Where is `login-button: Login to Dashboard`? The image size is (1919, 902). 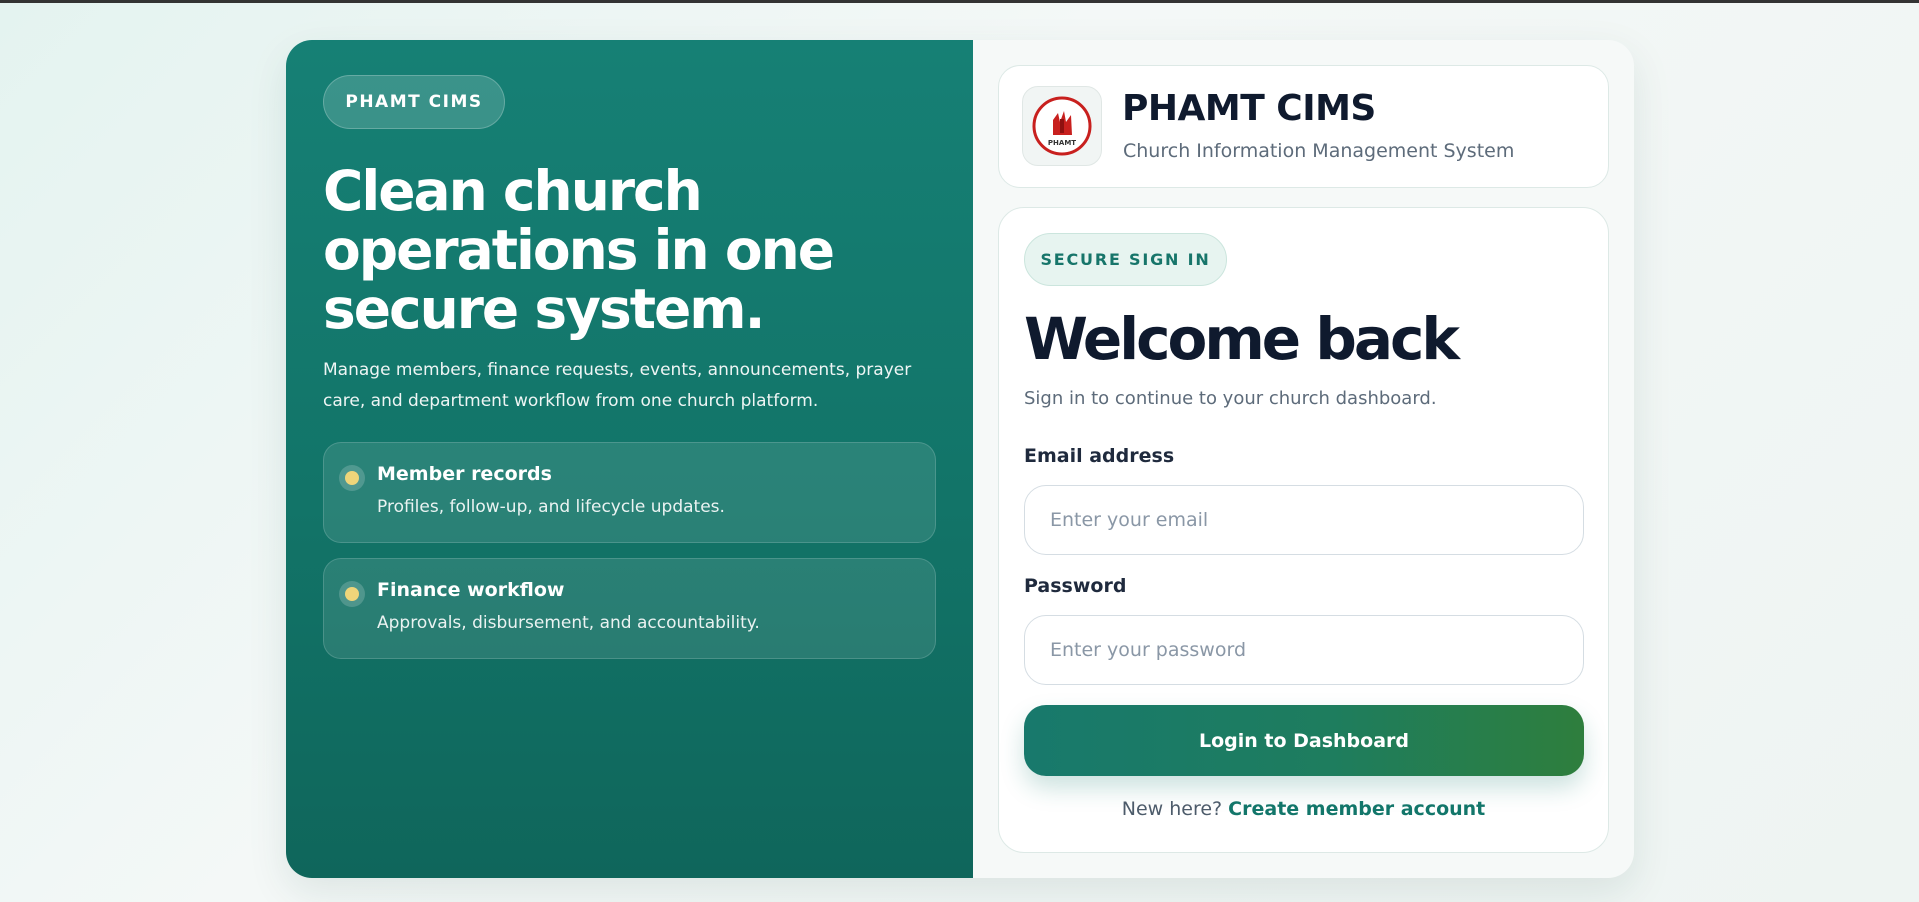 login-button: Login to Dashboard is located at coordinates (1304, 740).